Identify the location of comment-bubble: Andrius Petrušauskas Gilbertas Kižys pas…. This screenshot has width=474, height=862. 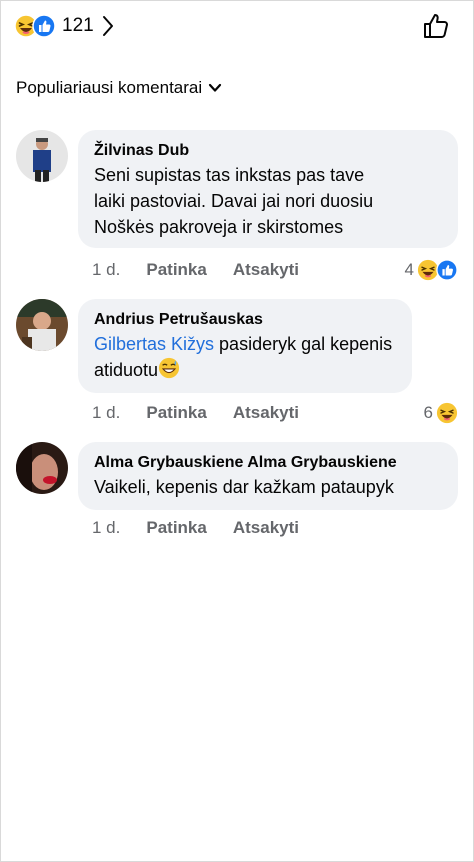
(245, 346).